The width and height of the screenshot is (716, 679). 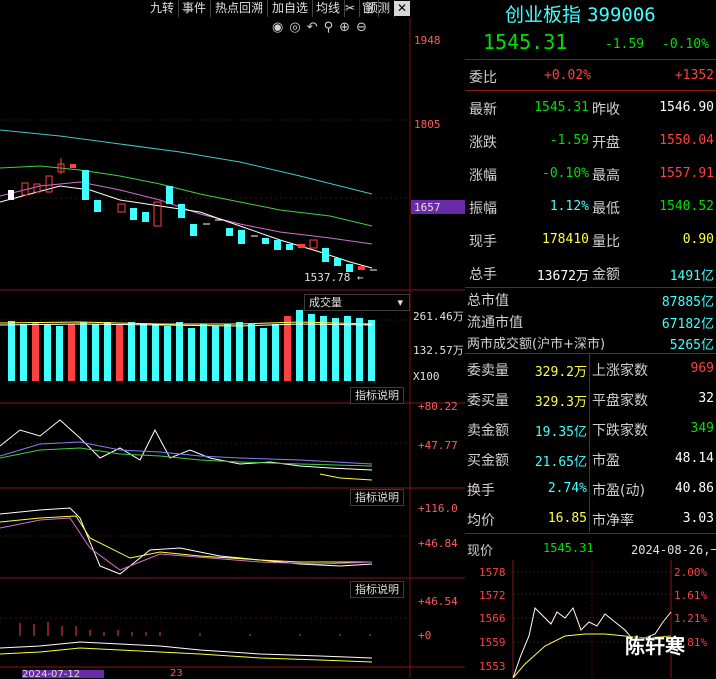 I want to click on current-price: 1545.31, so click(x=525, y=42).